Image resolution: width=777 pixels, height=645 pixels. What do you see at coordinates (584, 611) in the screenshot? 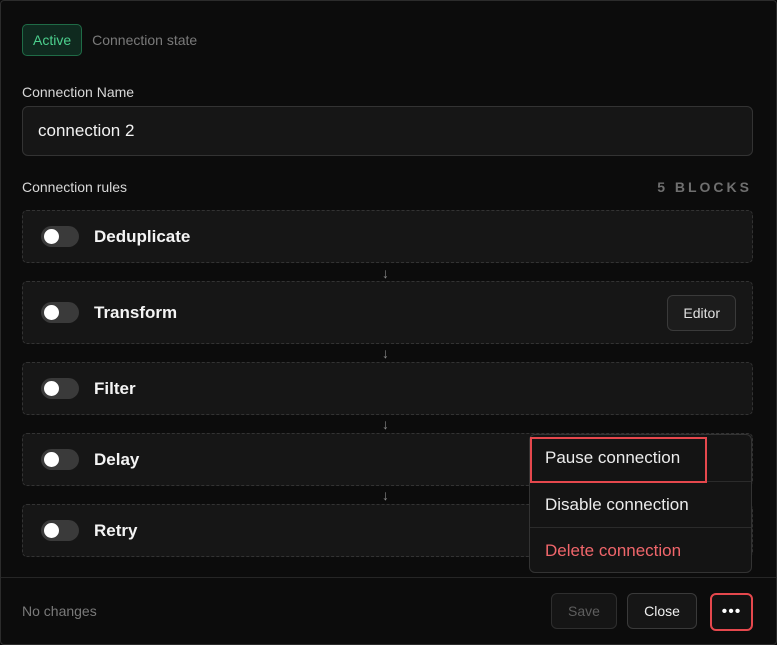
I see `save-button: Save` at bounding box center [584, 611].